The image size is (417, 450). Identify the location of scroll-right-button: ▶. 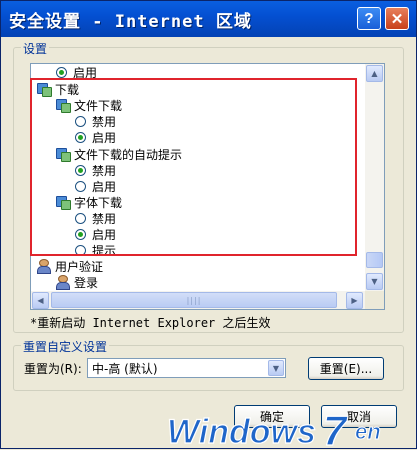
(354, 300).